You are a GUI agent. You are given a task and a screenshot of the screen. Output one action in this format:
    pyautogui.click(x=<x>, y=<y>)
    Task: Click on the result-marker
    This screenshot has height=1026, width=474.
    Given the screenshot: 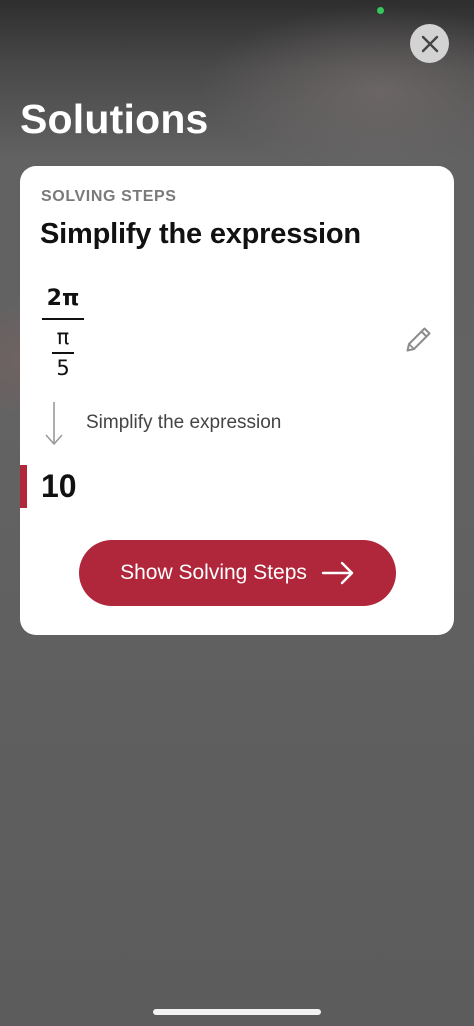 What is the action you would take?
    pyautogui.click(x=23, y=486)
    